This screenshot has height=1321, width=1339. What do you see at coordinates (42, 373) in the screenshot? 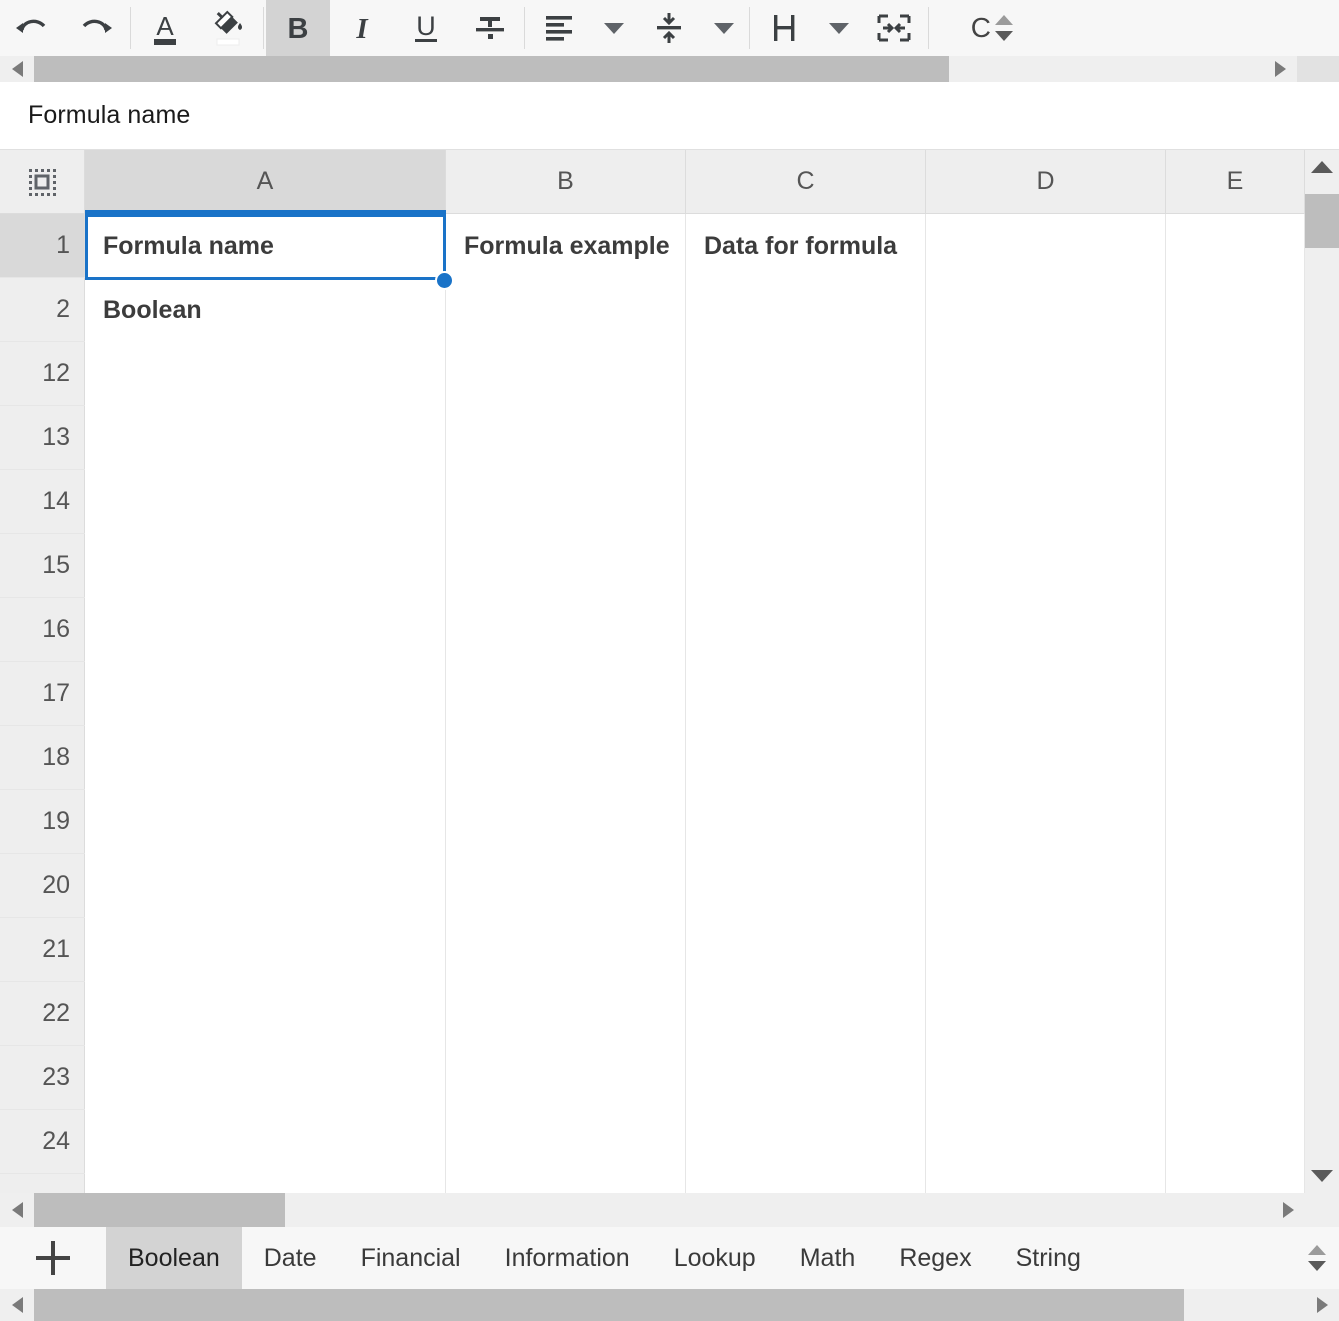
I see `row-header-12: 12` at bounding box center [42, 373].